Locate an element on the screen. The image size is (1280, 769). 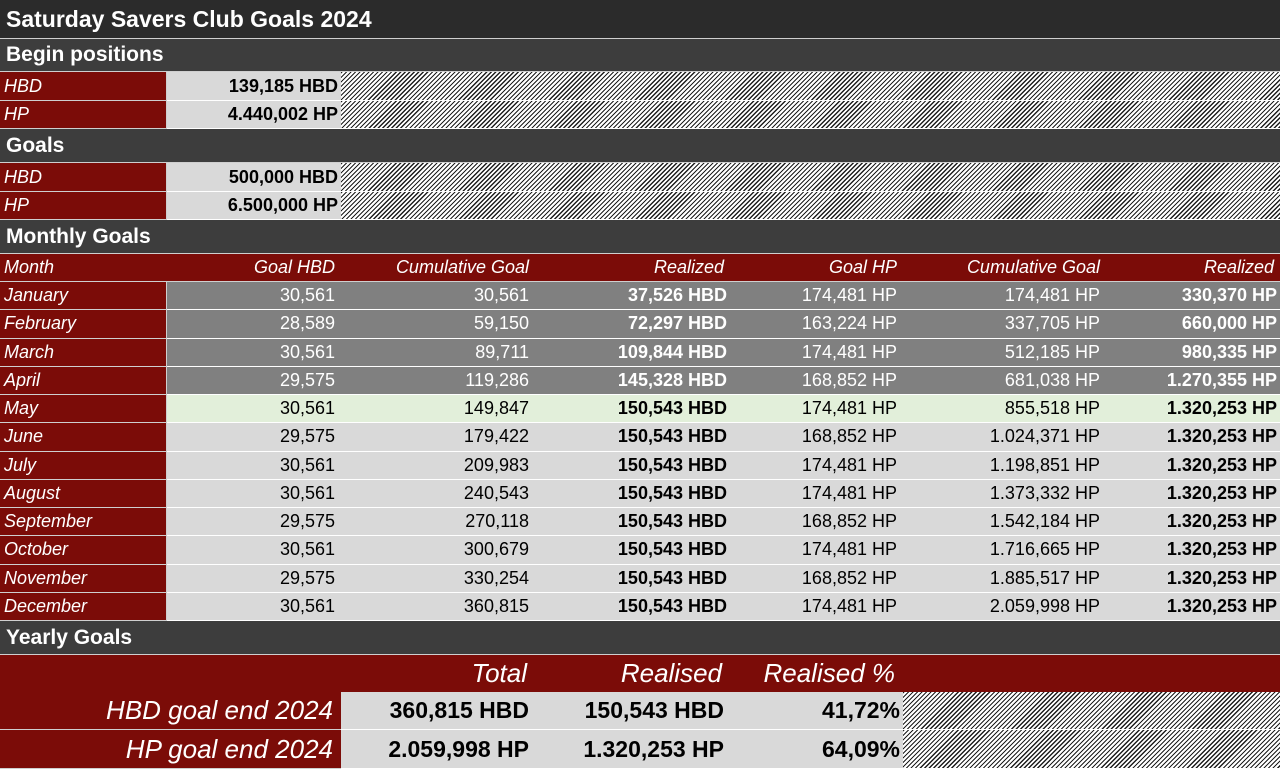
realized-hp-cell: 330,370 HP is located at coordinates (1193, 296).